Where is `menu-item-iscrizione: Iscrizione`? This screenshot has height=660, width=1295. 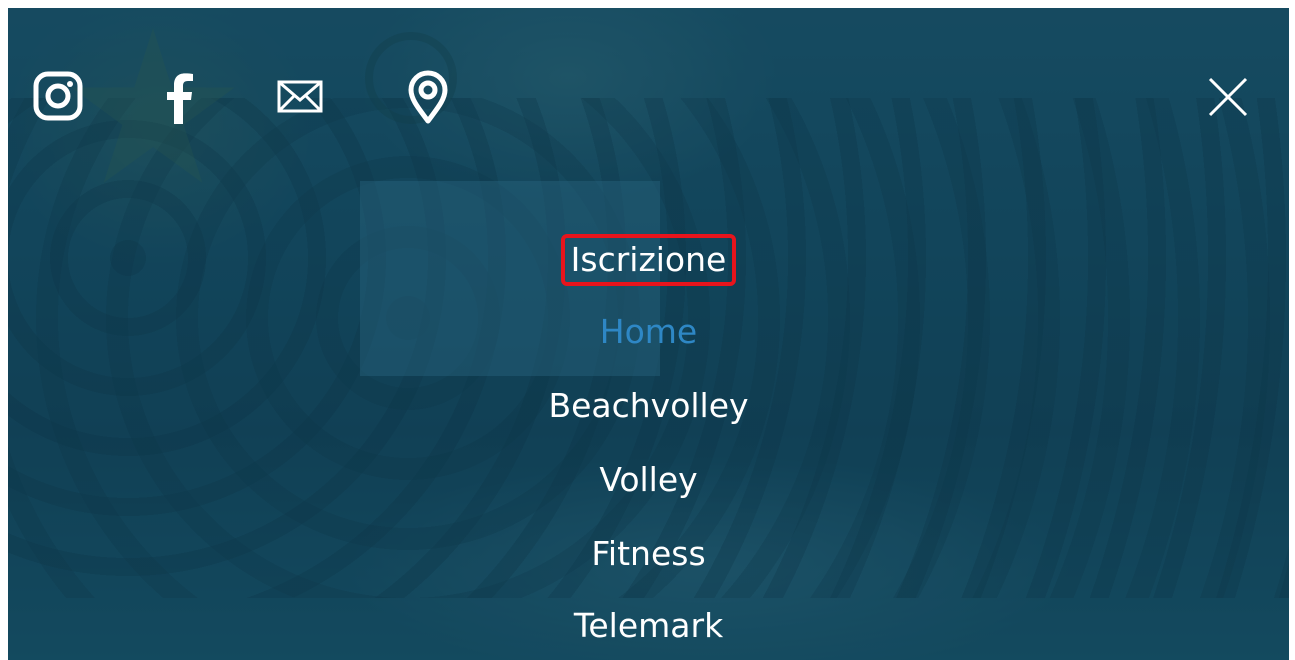 menu-item-iscrizione: Iscrizione is located at coordinates (648, 260).